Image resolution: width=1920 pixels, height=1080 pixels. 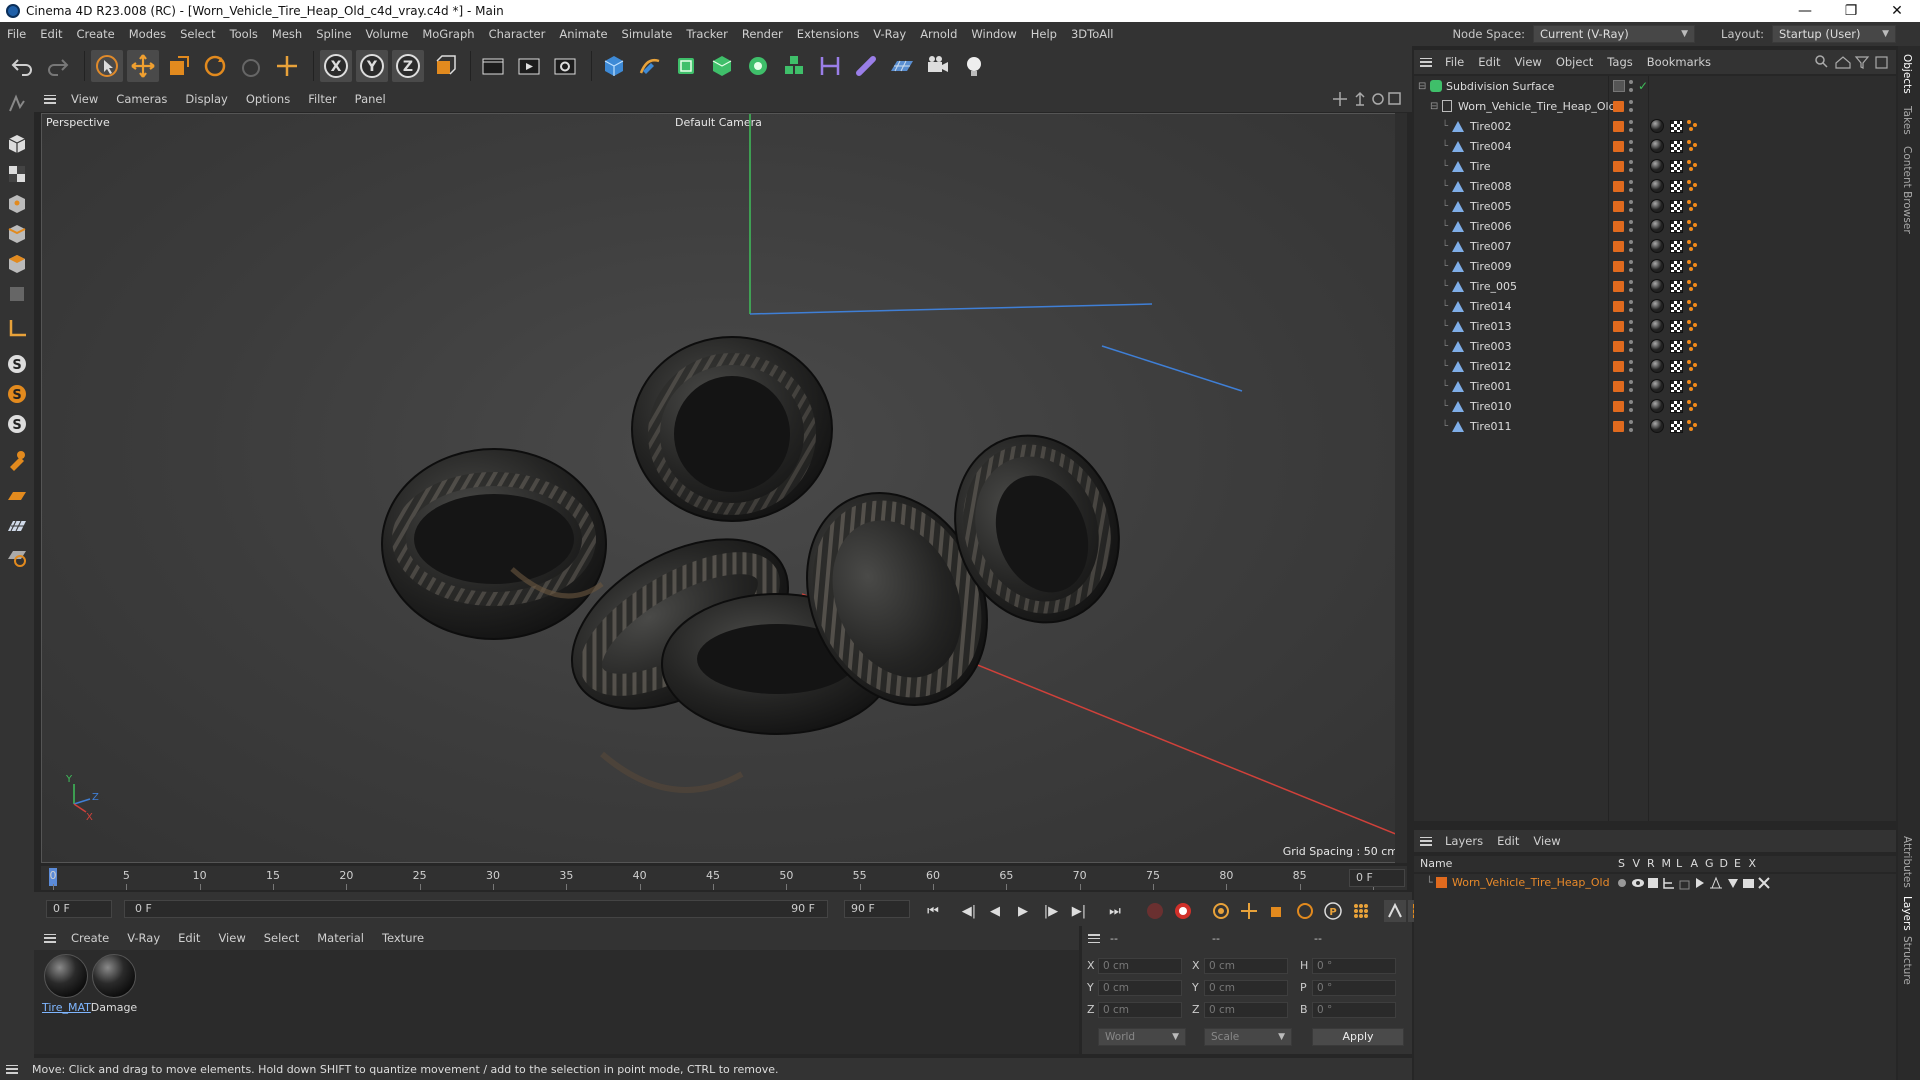 I want to click on deformer-icon, so click(x=830, y=66).